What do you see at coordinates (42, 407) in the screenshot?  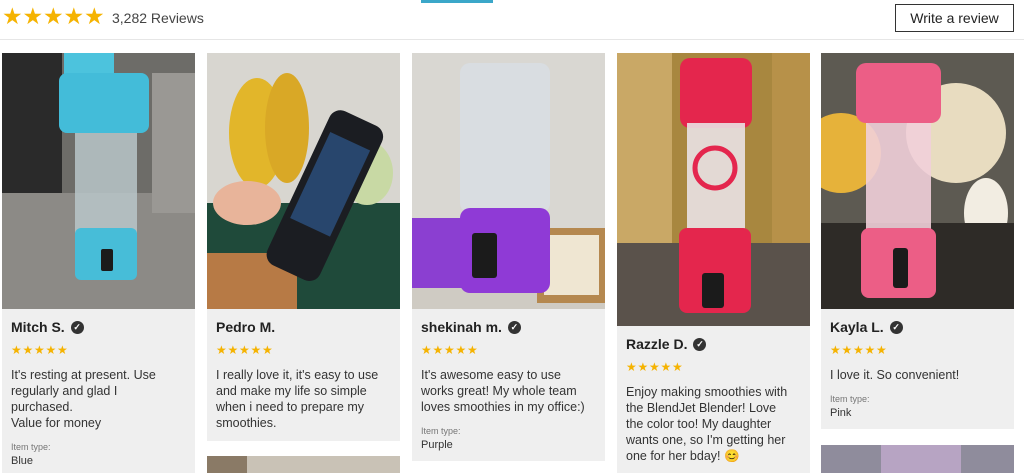 I see `review-text-line: purchased.` at bounding box center [42, 407].